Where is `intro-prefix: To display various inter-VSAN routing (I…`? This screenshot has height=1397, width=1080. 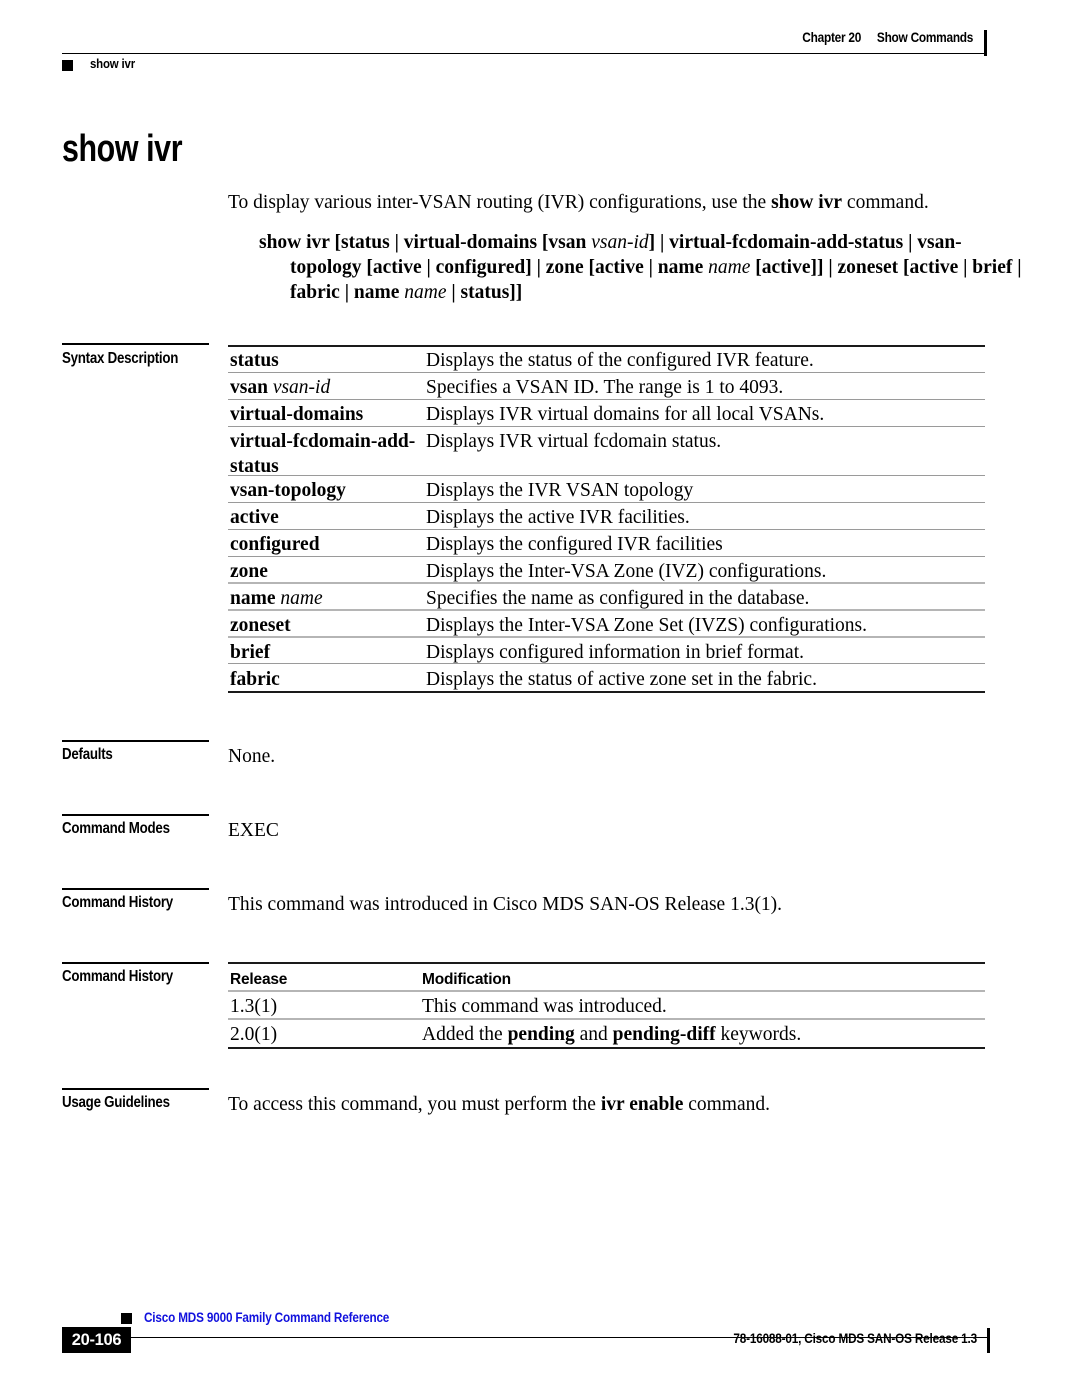 intro-prefix: To display various inter-VSAN routing (I… is located at coordinates (500, 202).